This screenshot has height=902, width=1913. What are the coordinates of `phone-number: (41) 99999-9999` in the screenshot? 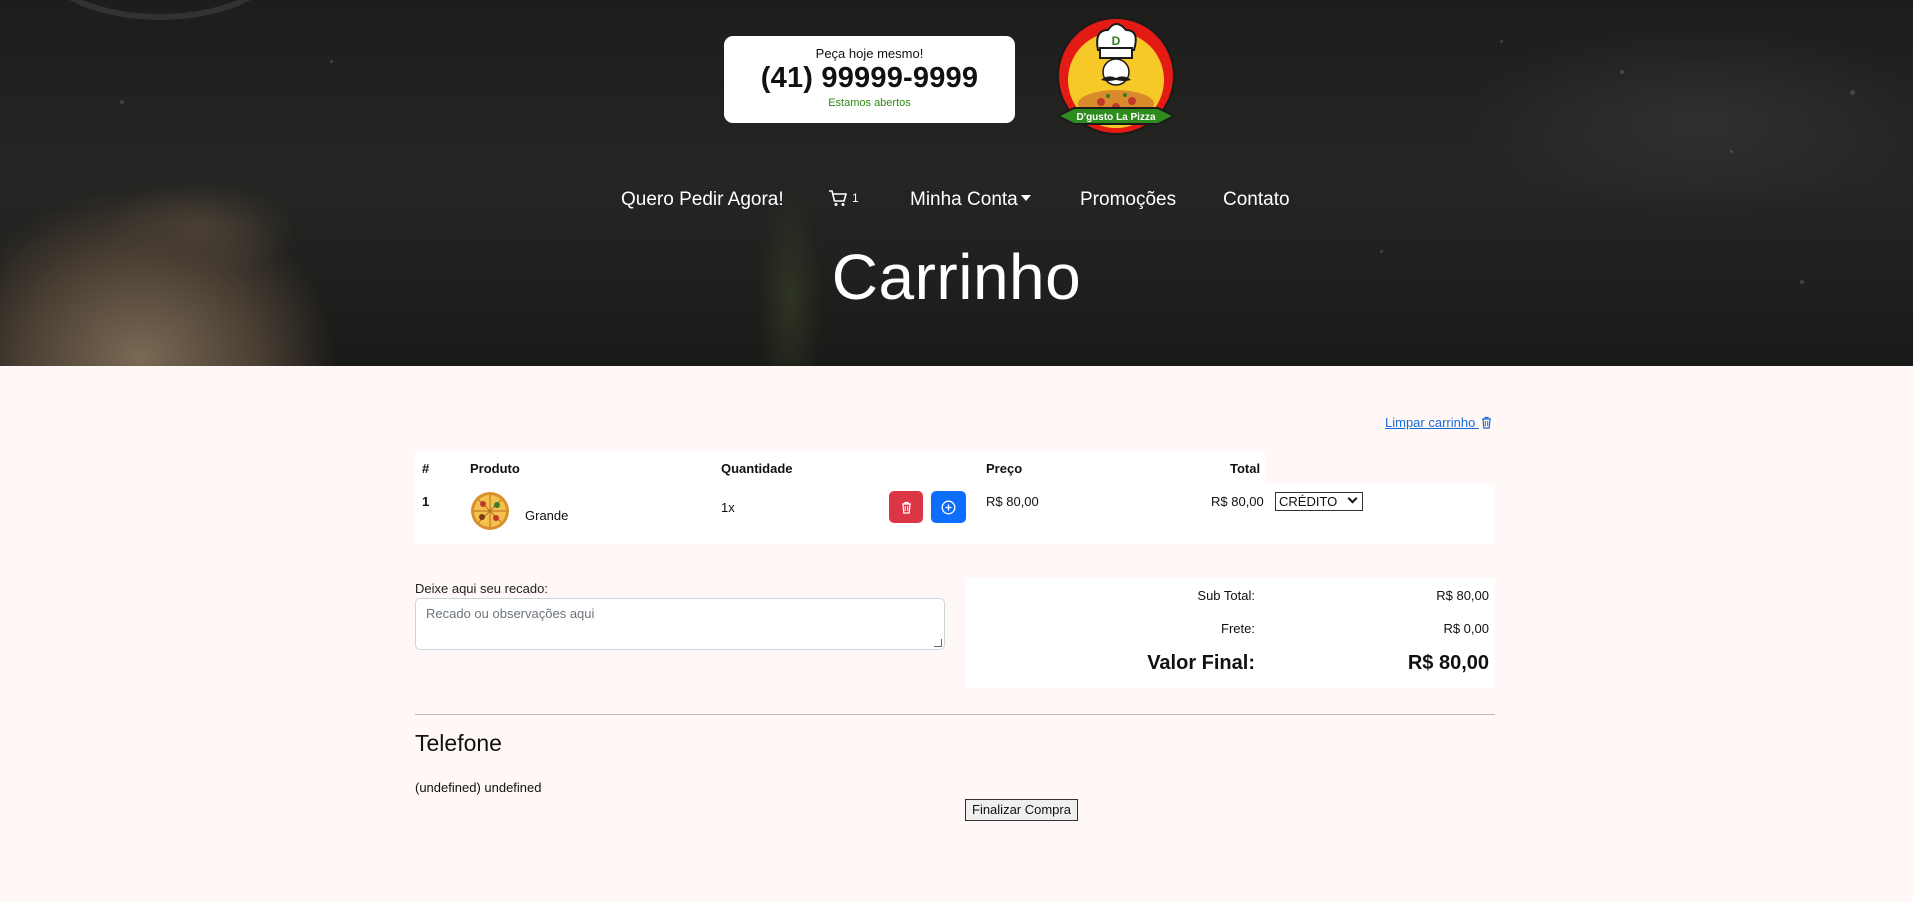 It's located at (869, 78).